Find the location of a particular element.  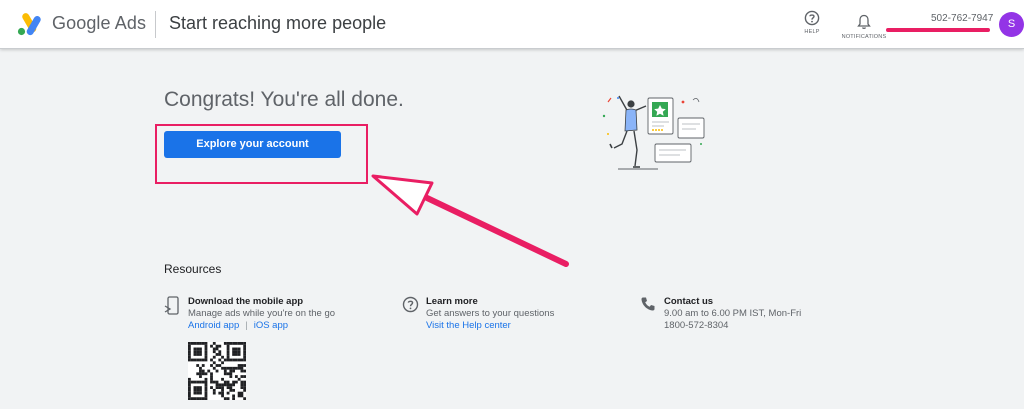

learn-more-description: Get answers to your questions is located at coordinates (490, 313).